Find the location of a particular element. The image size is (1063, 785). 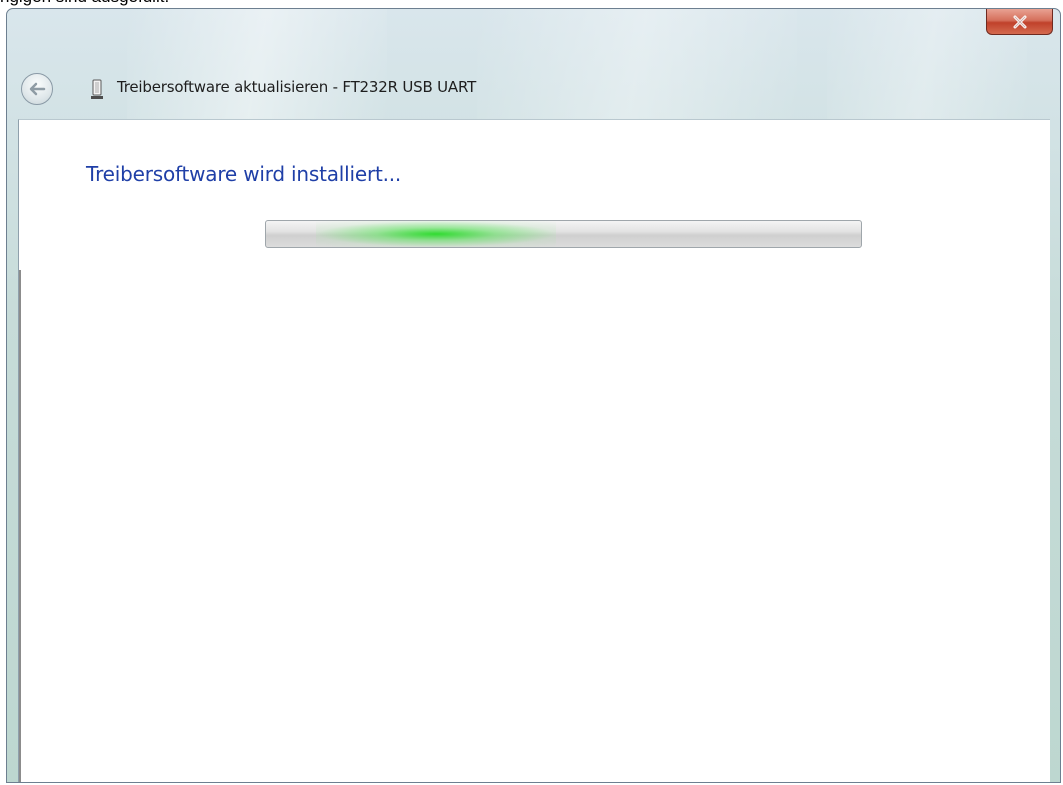

close-icon is located at coordinates (1019, 21).